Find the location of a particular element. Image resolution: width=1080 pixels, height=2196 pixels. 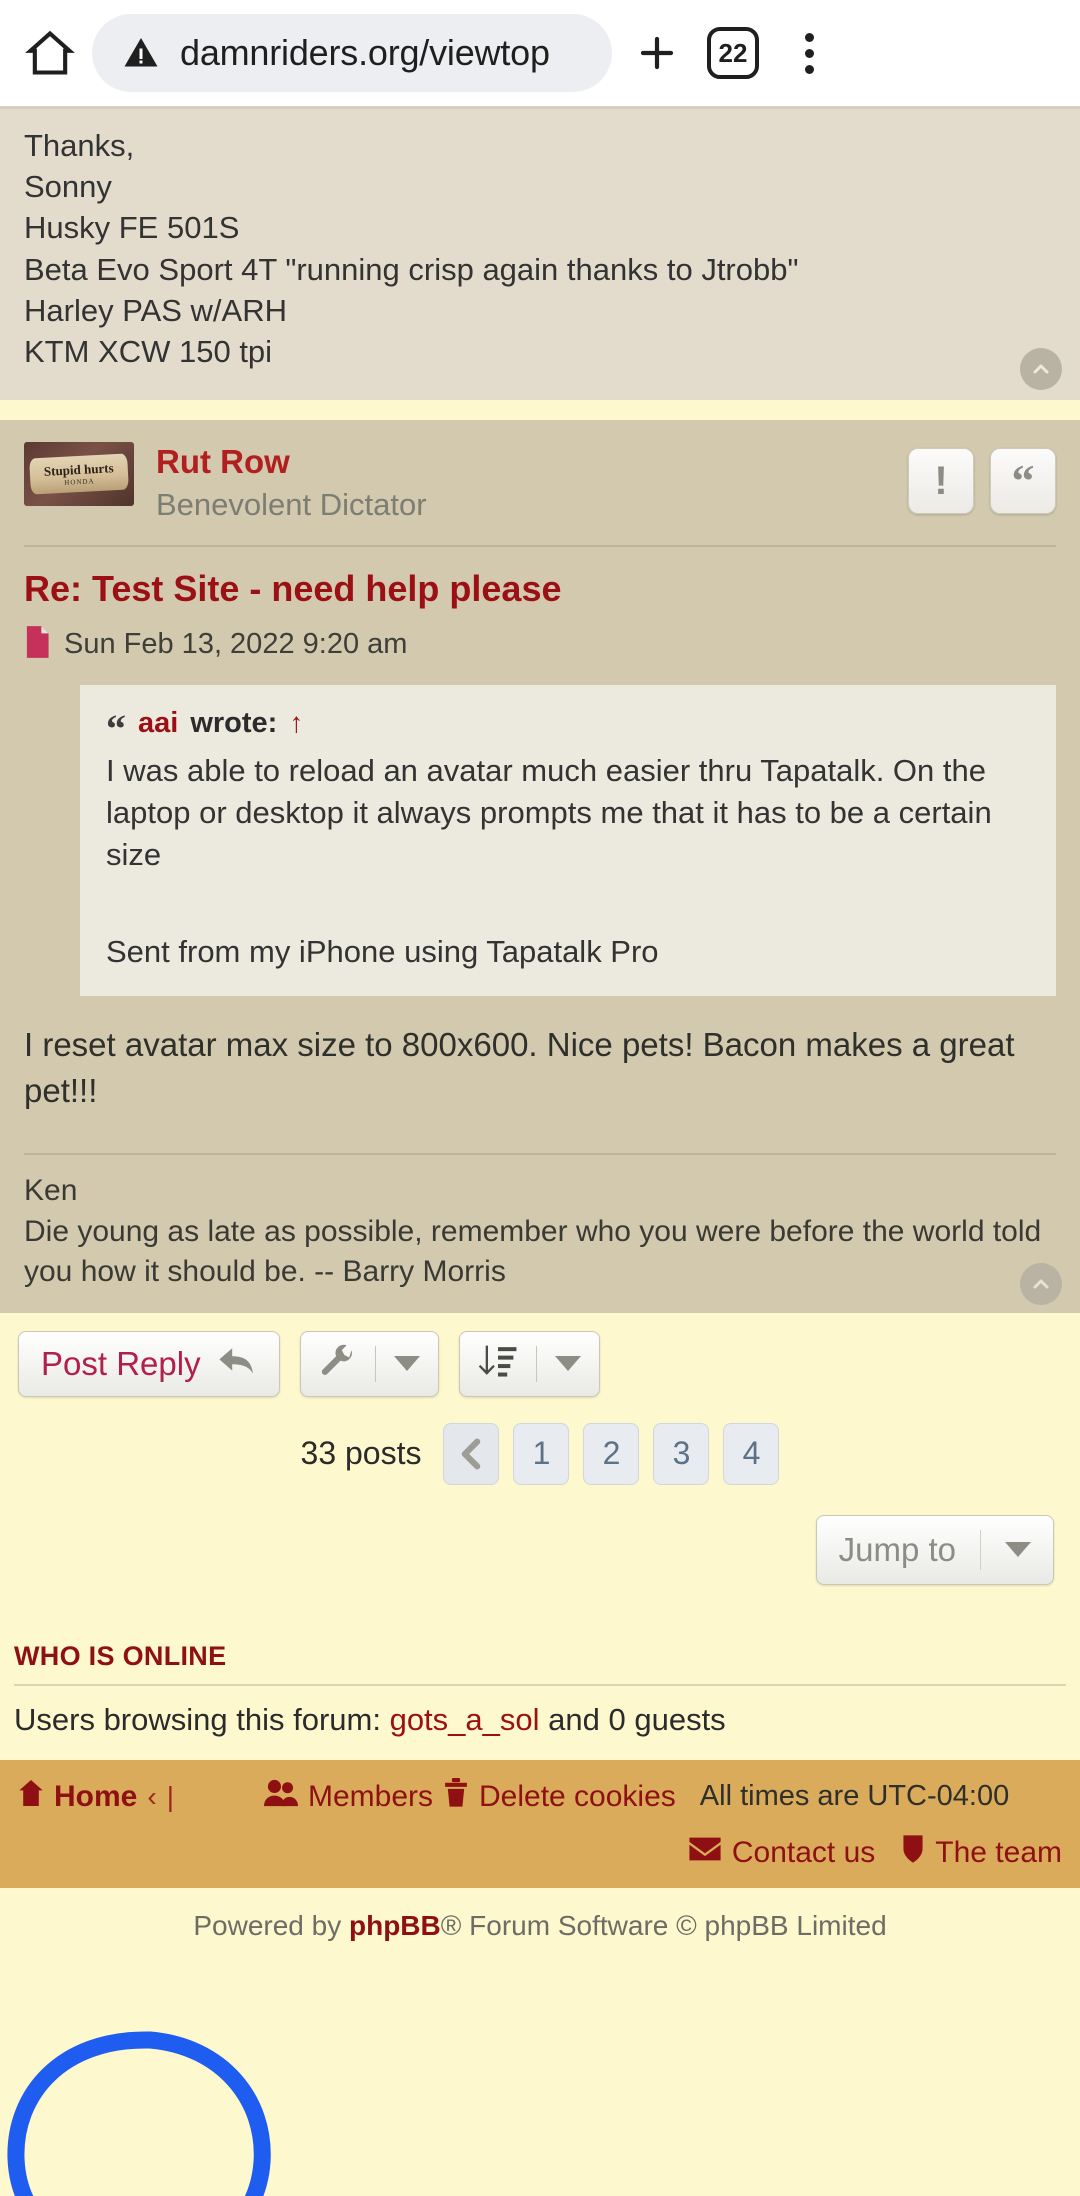

sort-options-button is located at coordinates (529, 1363).